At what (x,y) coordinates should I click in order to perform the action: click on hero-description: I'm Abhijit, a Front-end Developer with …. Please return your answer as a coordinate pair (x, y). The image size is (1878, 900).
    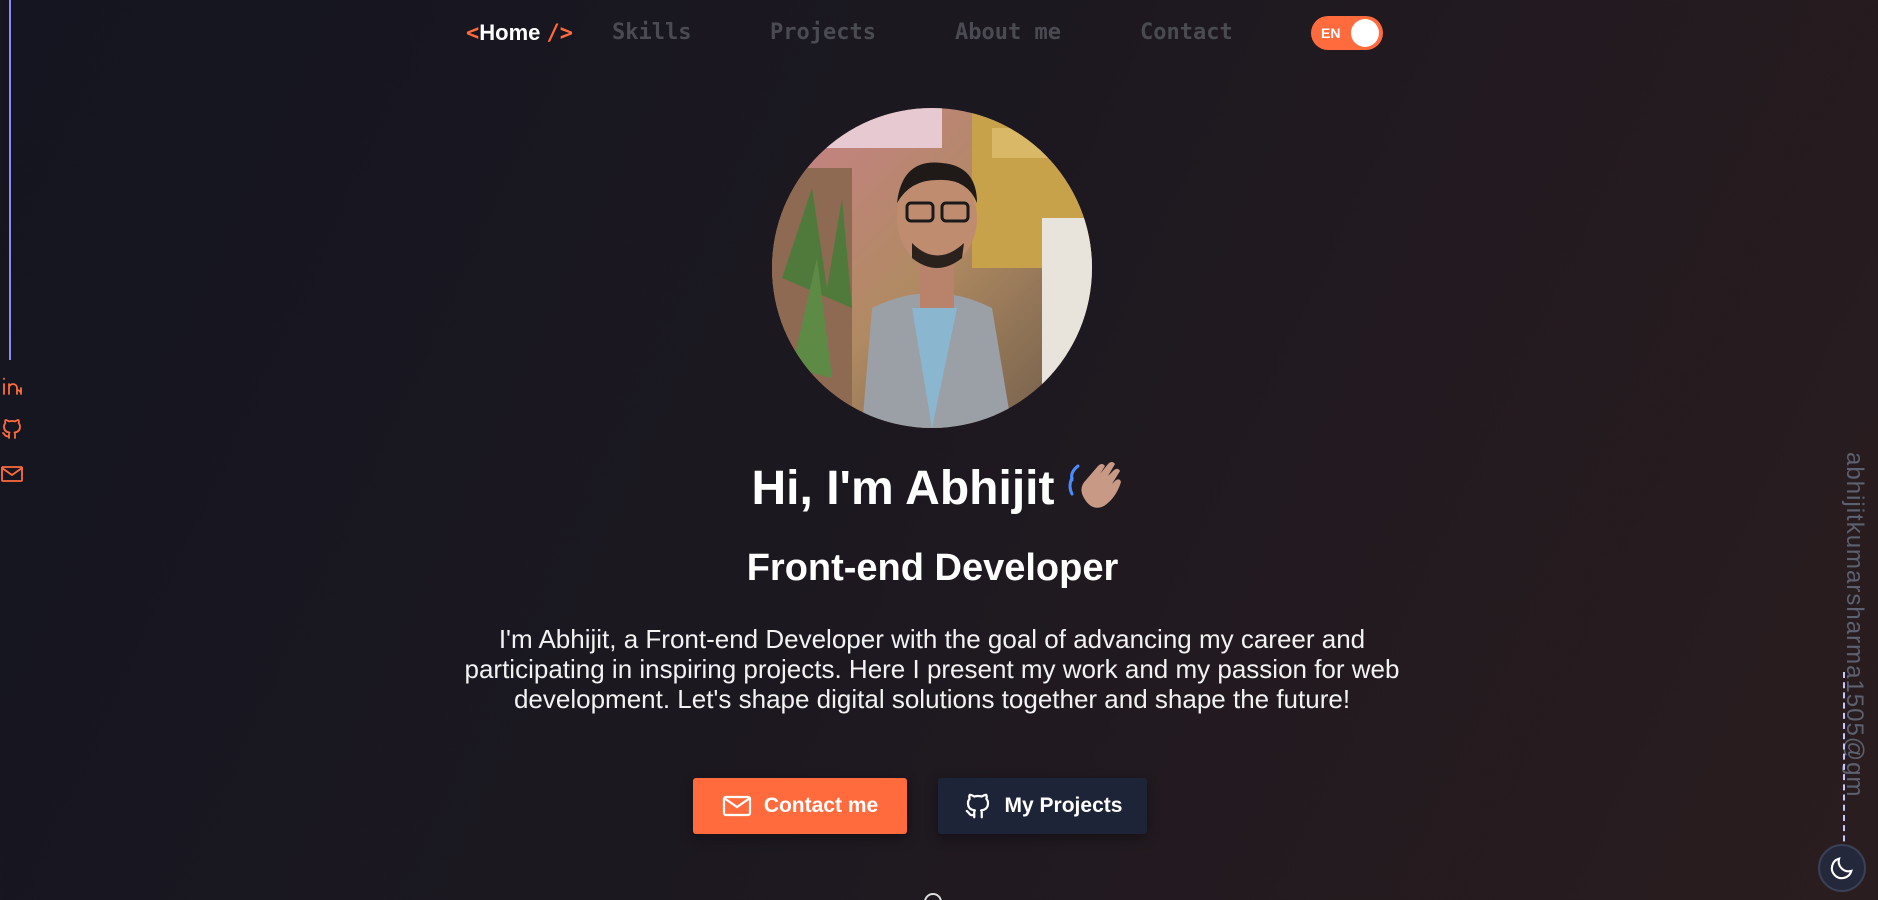
    Looking at the image, I should click on (932, 669).